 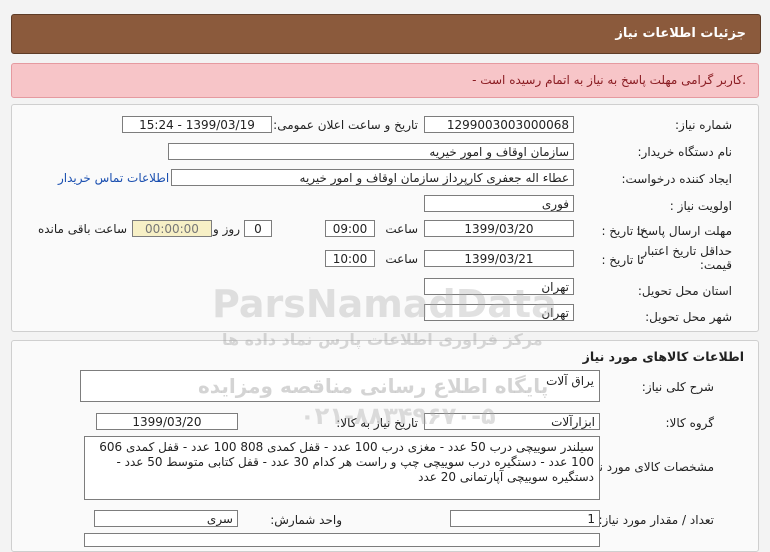 What do you see at coordinates (663, 356) in the screenshot?
I see `goods-section-title: اطلاعات کالاهای مورد نیاز` at bounding box center [663, 356].